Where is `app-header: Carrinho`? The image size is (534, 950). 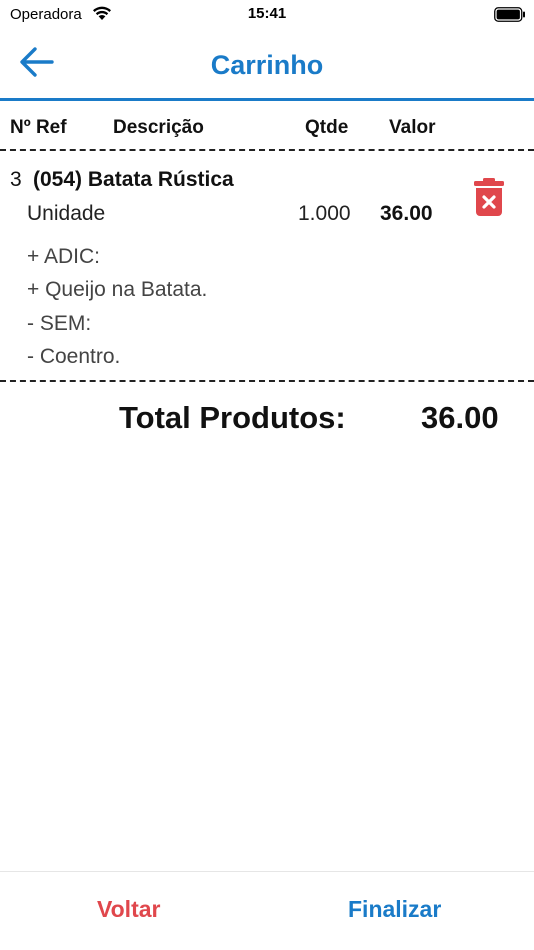
app-header: Carrinho is located at coordinates (267, 65).